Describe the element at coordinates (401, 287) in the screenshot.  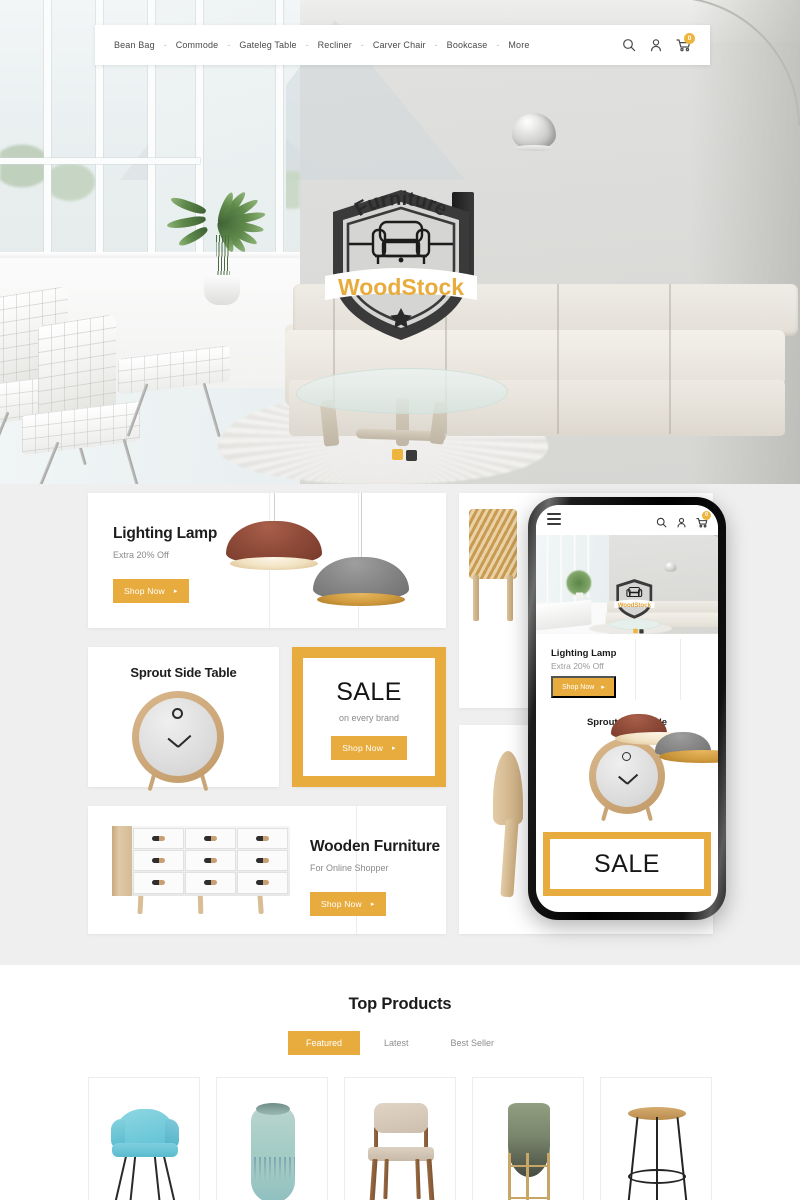
I see `logo-brand-text: WoodStock` at that location.